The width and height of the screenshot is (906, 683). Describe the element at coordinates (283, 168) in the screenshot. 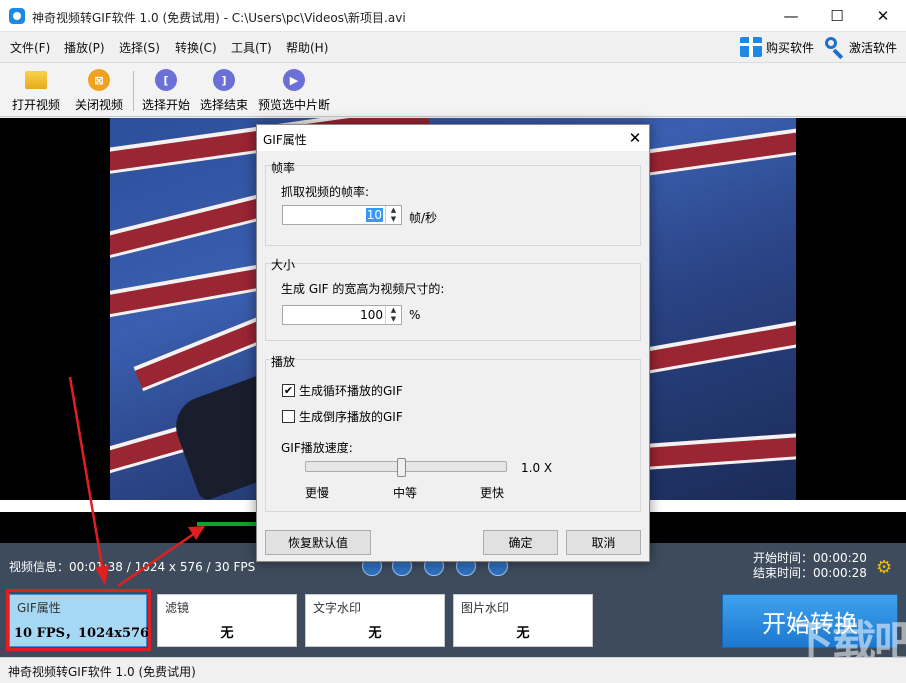

I see `framerate-group-title: 帧率` at that location.